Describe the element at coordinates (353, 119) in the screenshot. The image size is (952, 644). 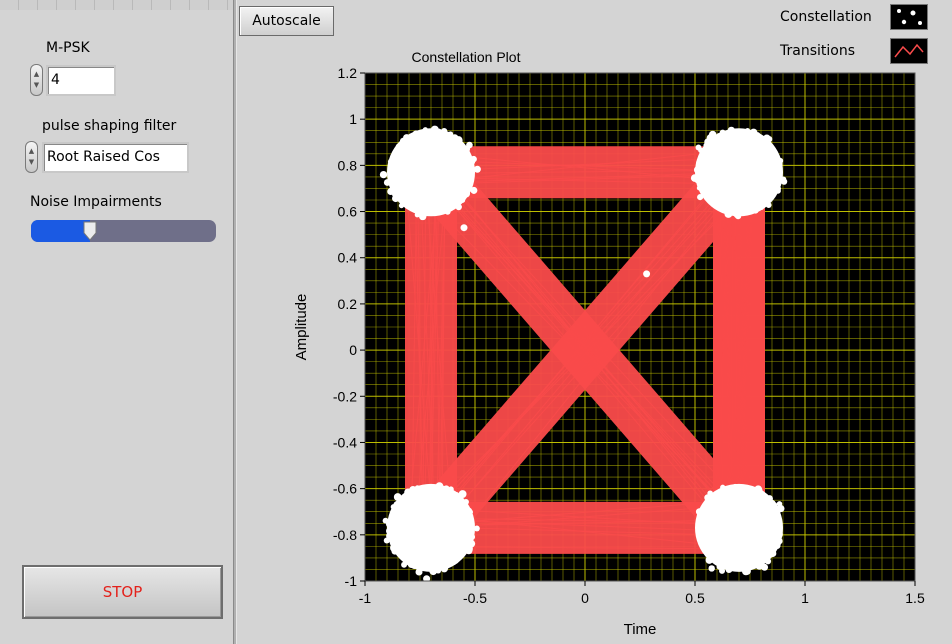
I see `y-tick-label: 1` at that location.